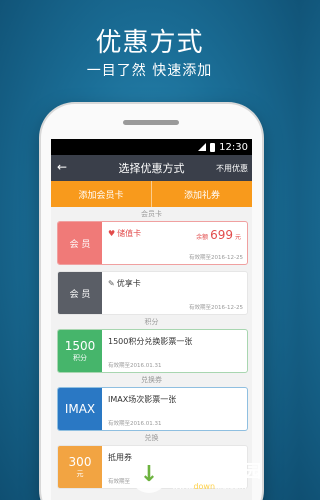  Describe the element at coordinates (174, 243) in the screenshot. I see `card-body: ♥ 储值卡 余额 699 元 有效期至2016-12-25` at that location.